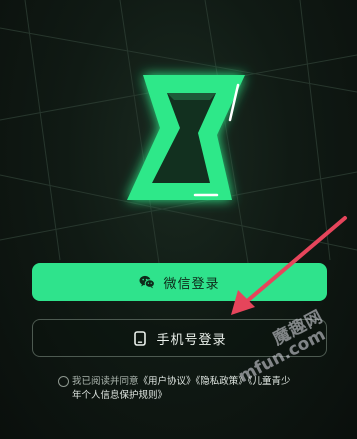 The height and width of the screenshot is (439, 357). I want to click on wechat-login-button: 微信登录, so click(179, 282).